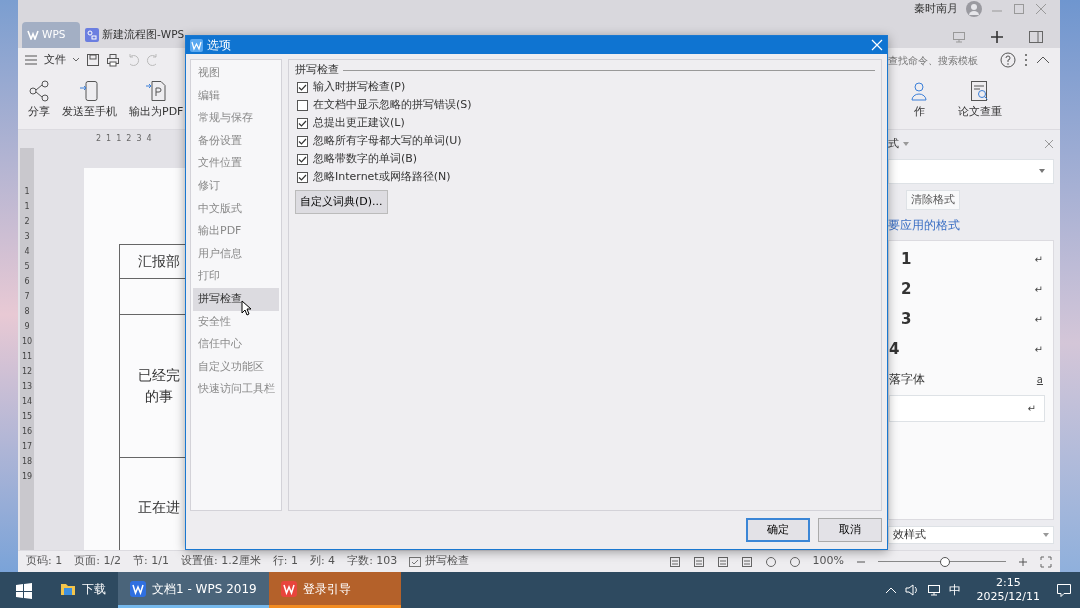  What do you see at coordinates (83, 590) in the screenshot?
I see `taskbar-item: 下载` at bounding box center [83, 590].